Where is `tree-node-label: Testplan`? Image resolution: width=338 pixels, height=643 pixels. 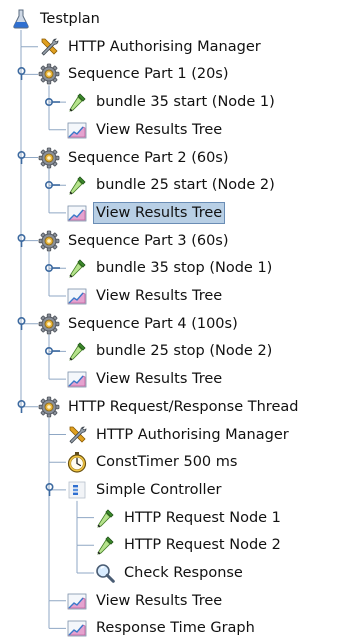
tree-node-label: Testplan is located at coordinates (70, 19).